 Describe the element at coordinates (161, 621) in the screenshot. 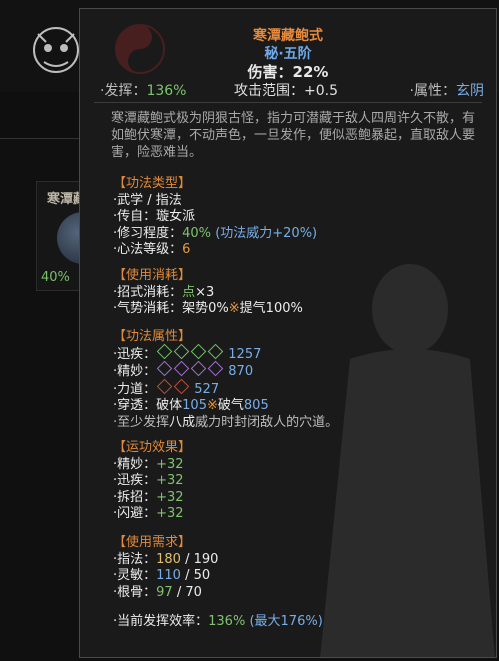

I see `efficiency-label: ·当前发挥效率：` at that location.